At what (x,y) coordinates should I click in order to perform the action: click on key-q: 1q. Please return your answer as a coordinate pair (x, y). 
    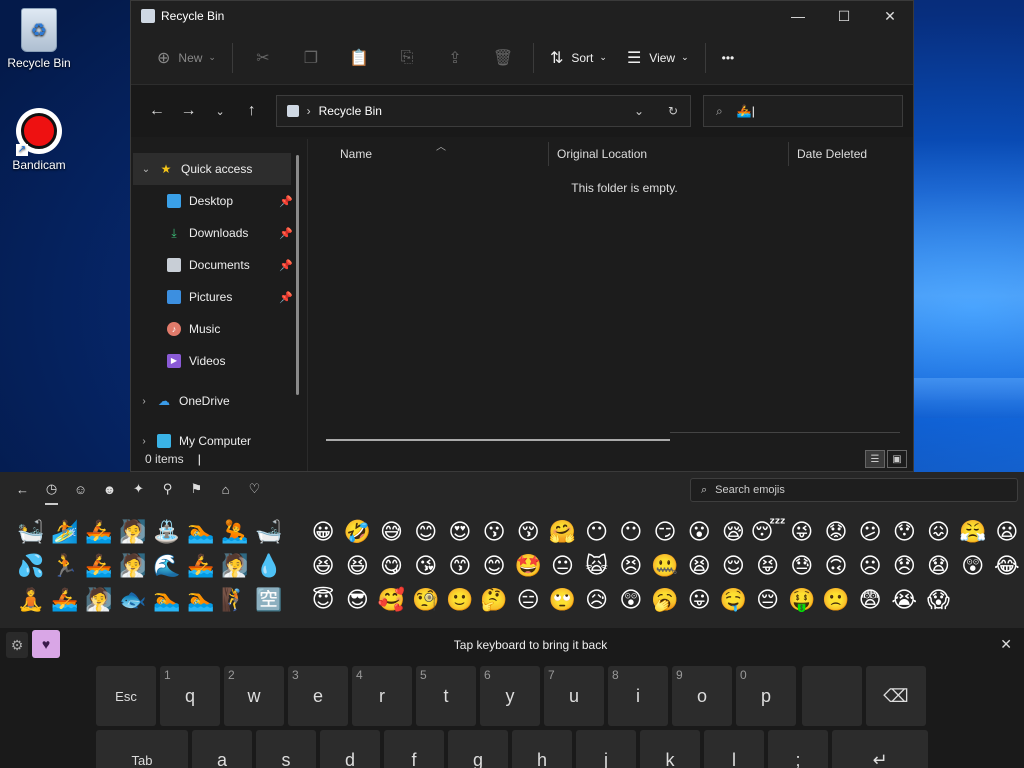
    Looking at the image, I should click on (190, 696).